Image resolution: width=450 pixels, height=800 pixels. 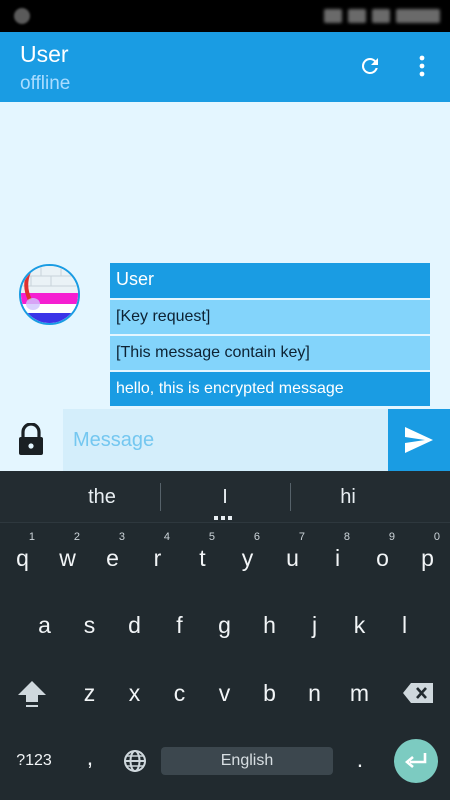 I want to click on enter-key, so click(x=416, y=761).